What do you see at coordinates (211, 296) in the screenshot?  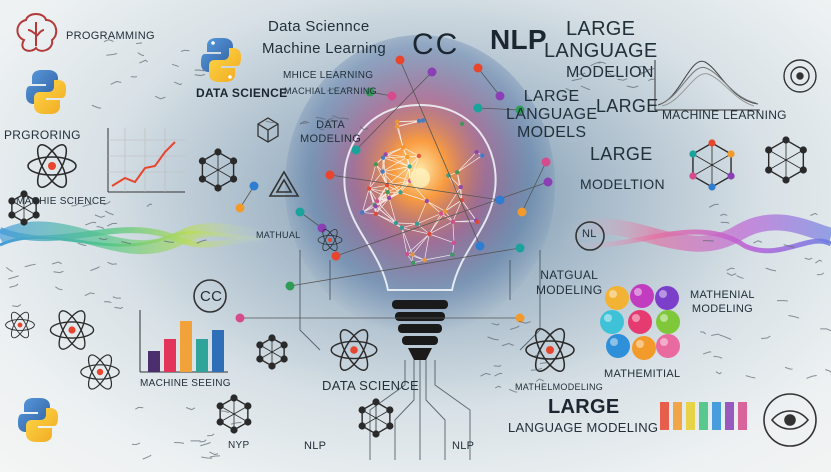 I see `label-cc-left: CC` at bounding box center [211, 296].